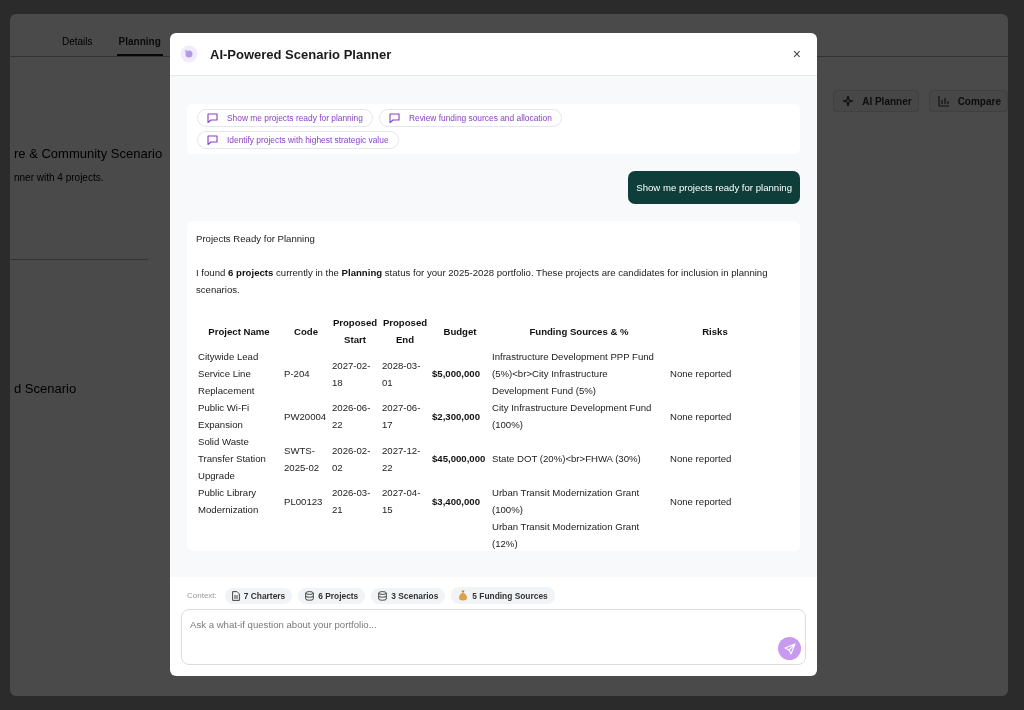  Describe the element at coordinates (351, 458) in the screenshot. I see `table-cell: 2026-02-02` at that location.